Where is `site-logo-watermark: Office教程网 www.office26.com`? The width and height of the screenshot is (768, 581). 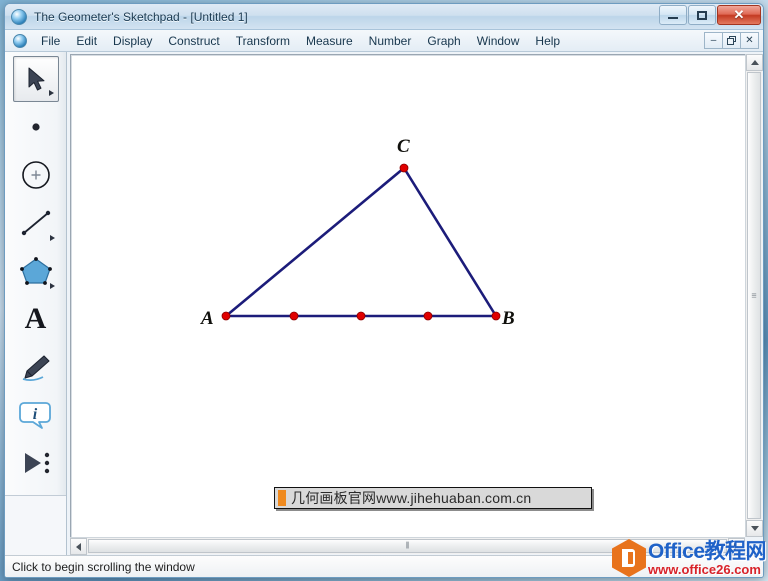 site-logo-watermark: Office教程网 www.office26.com is located at coordinates (689, 558).